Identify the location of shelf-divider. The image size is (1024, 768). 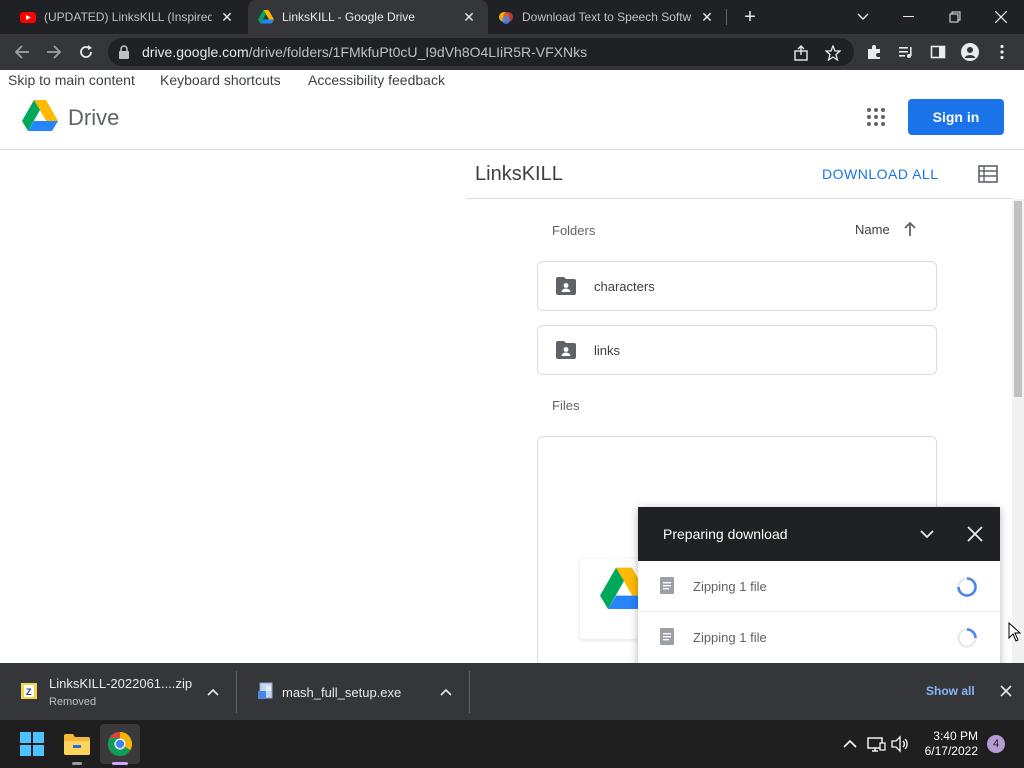
(469, 692).